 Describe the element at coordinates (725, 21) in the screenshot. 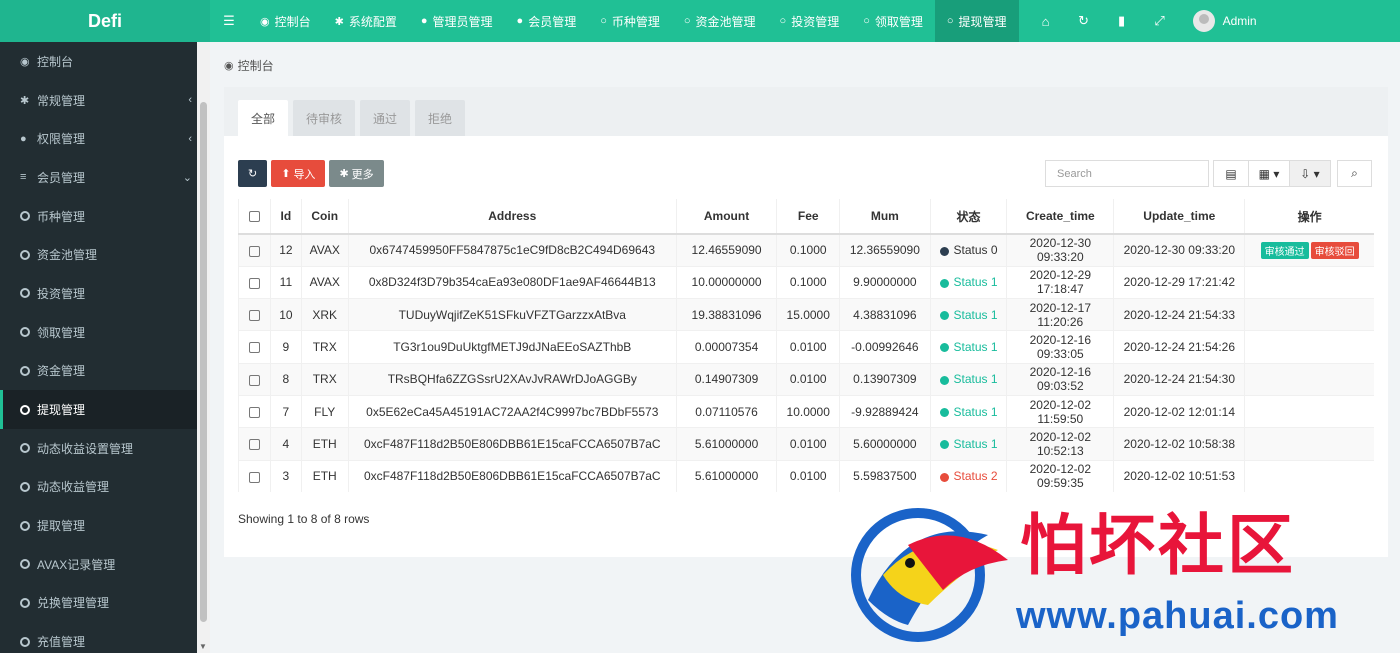

I see `topnav-item-label: 资金池管理` at that location.